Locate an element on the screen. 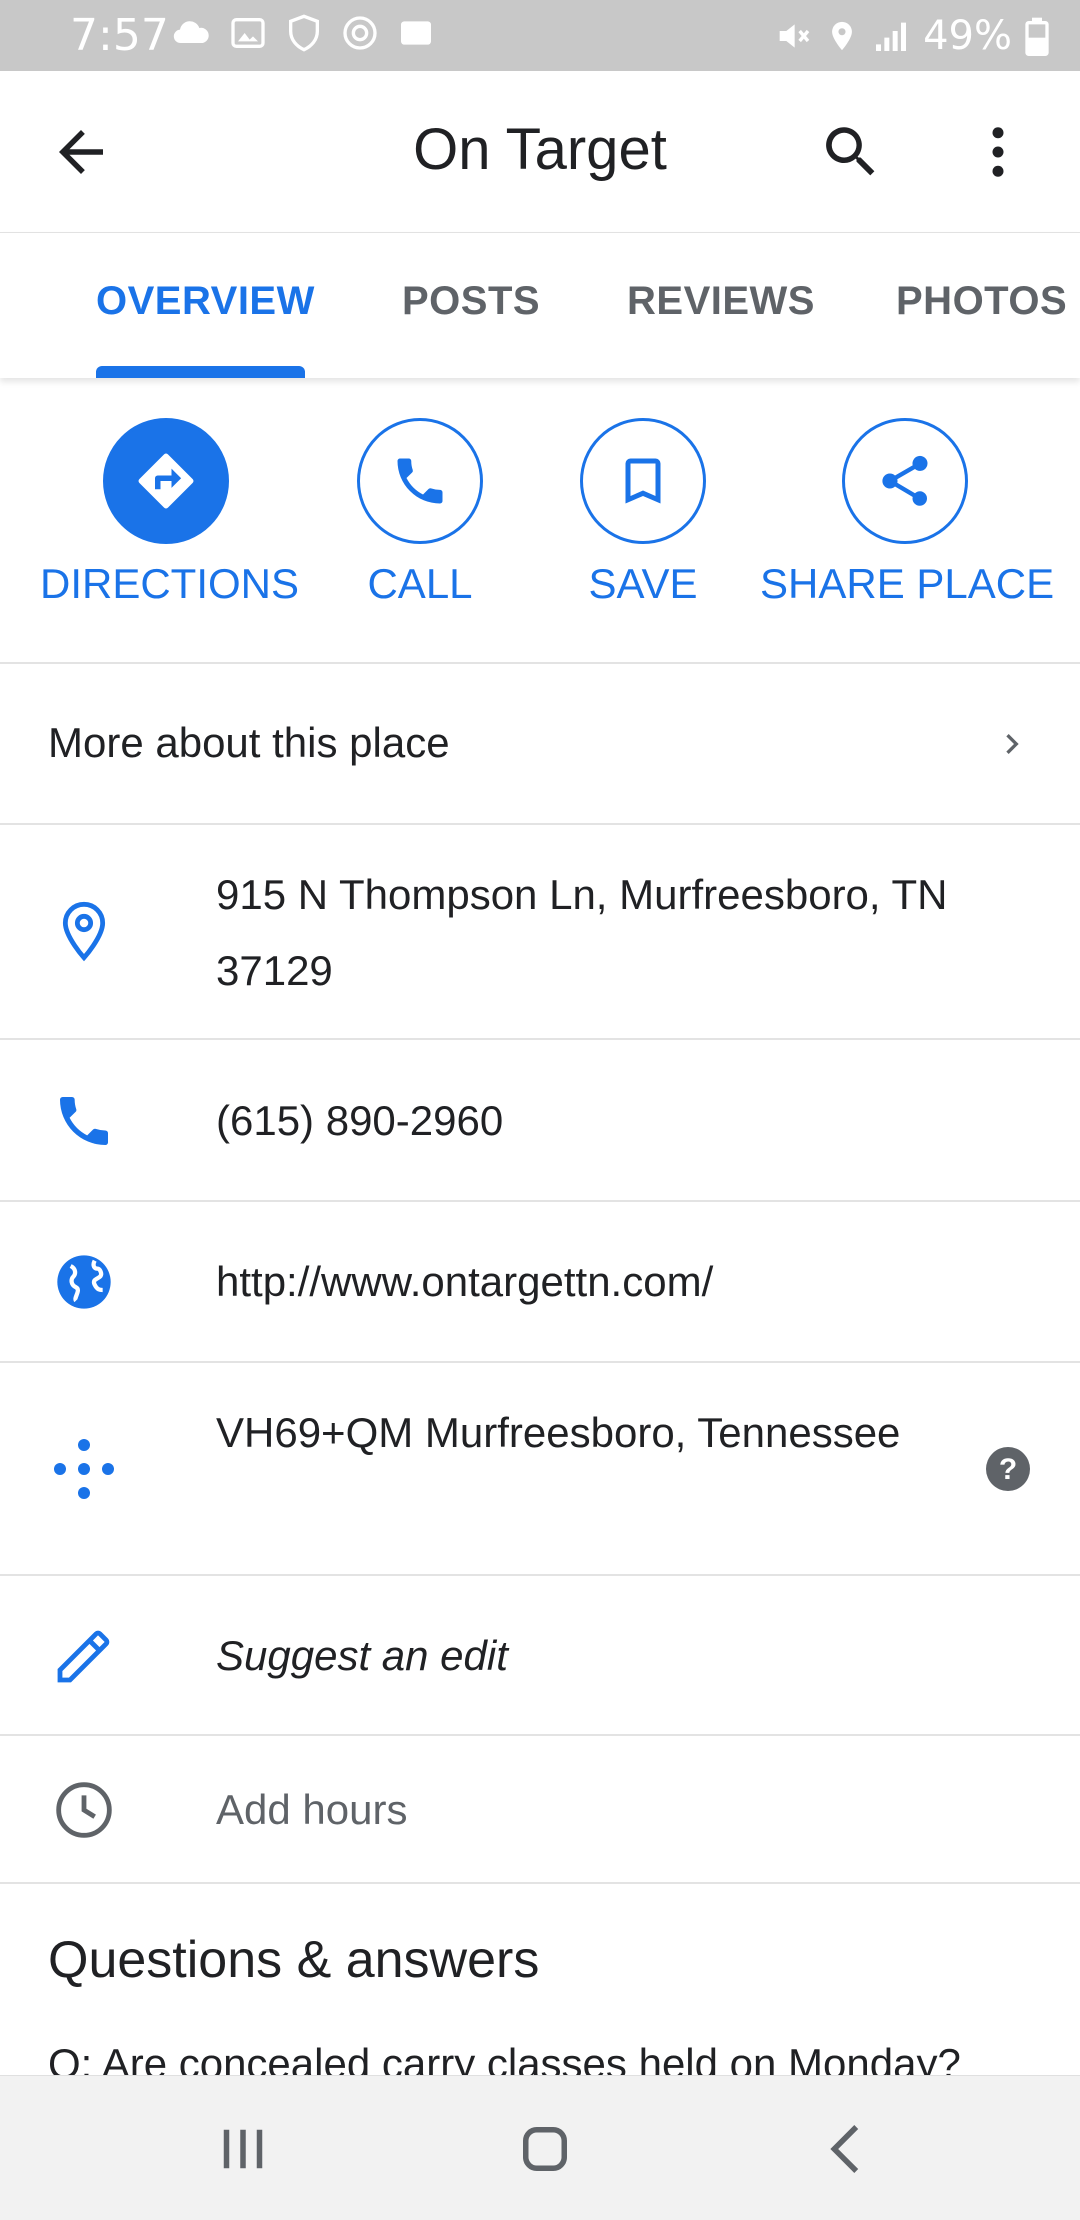 The height and width of the screenshot is (2220, 1080). plus-code-row: VH69+QM Murfreesboro, Tennessee ? is located at coordinates (540, 1469).